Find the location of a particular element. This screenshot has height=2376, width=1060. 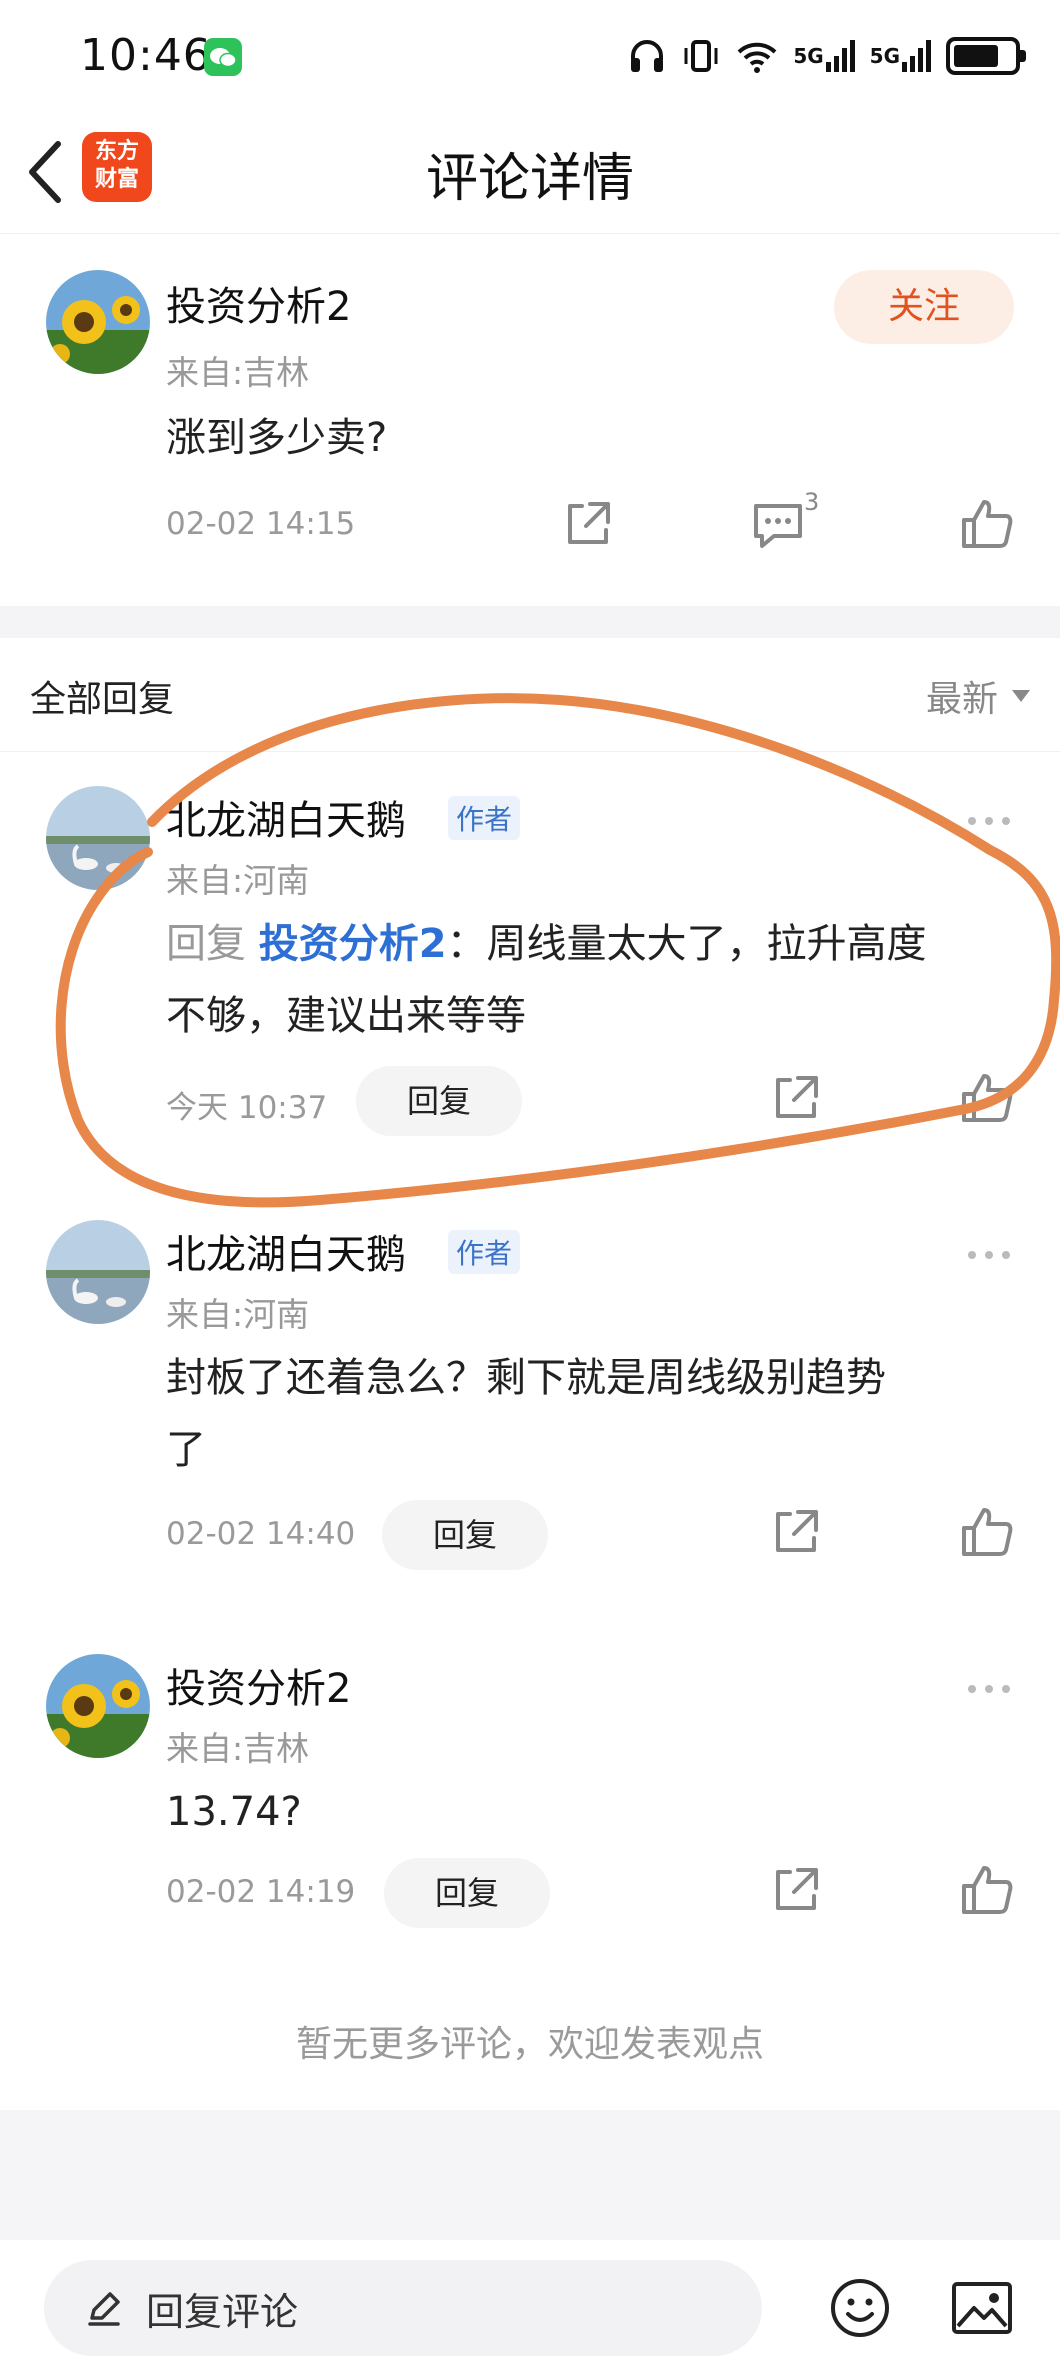

status-time: 10:46 is located at coordinates (146, 55).